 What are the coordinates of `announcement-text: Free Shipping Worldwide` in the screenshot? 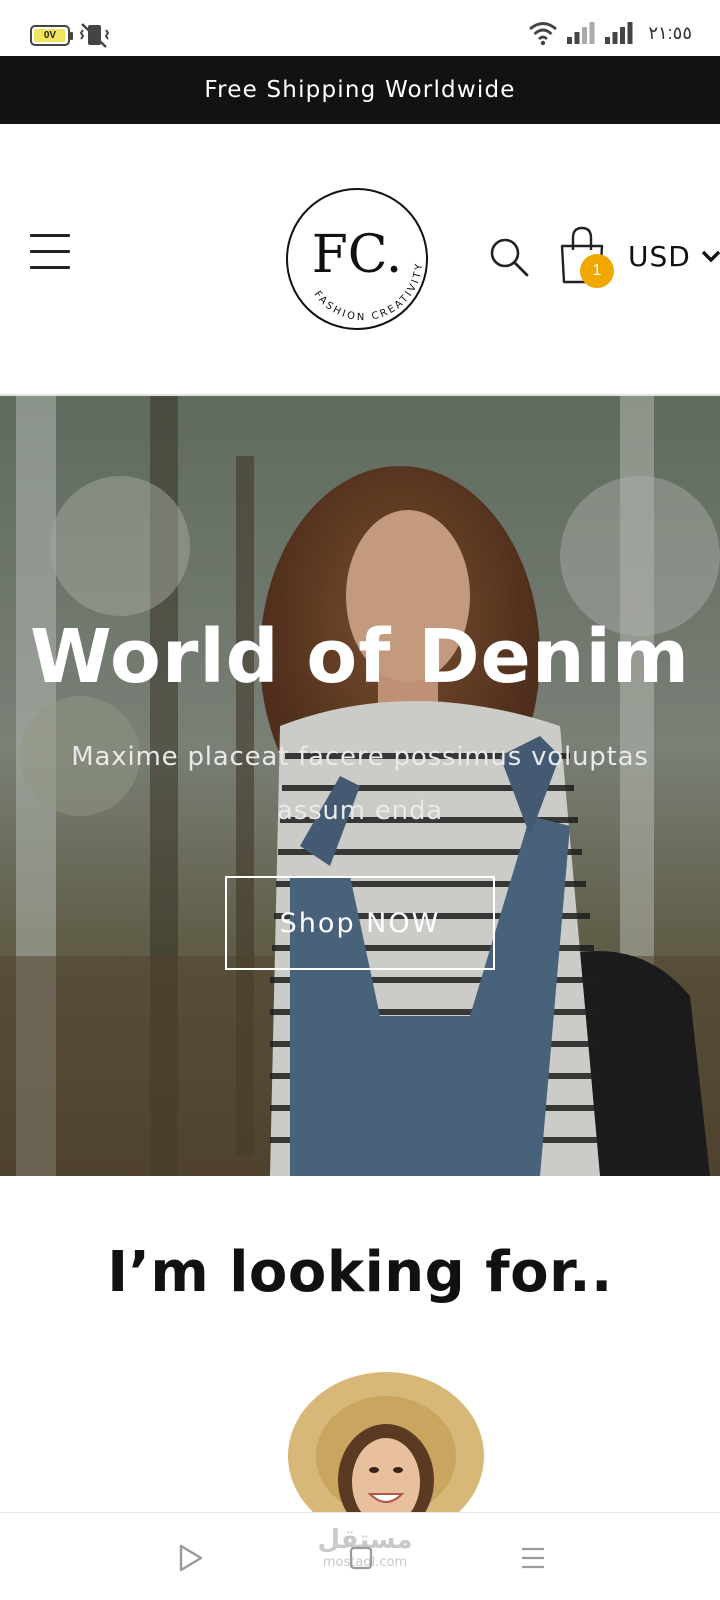 It's located at (360, 90).